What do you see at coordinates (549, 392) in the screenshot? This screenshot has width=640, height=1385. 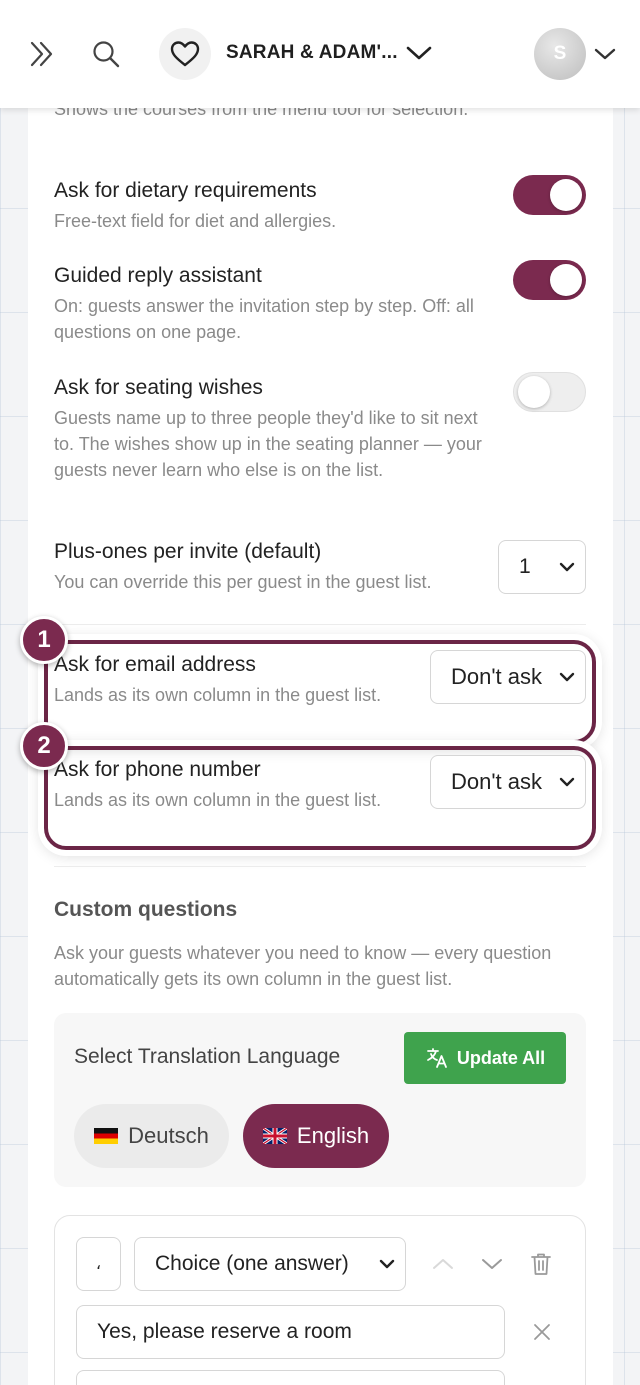 I see `seating-toggle` at bounding box center [549, 392].